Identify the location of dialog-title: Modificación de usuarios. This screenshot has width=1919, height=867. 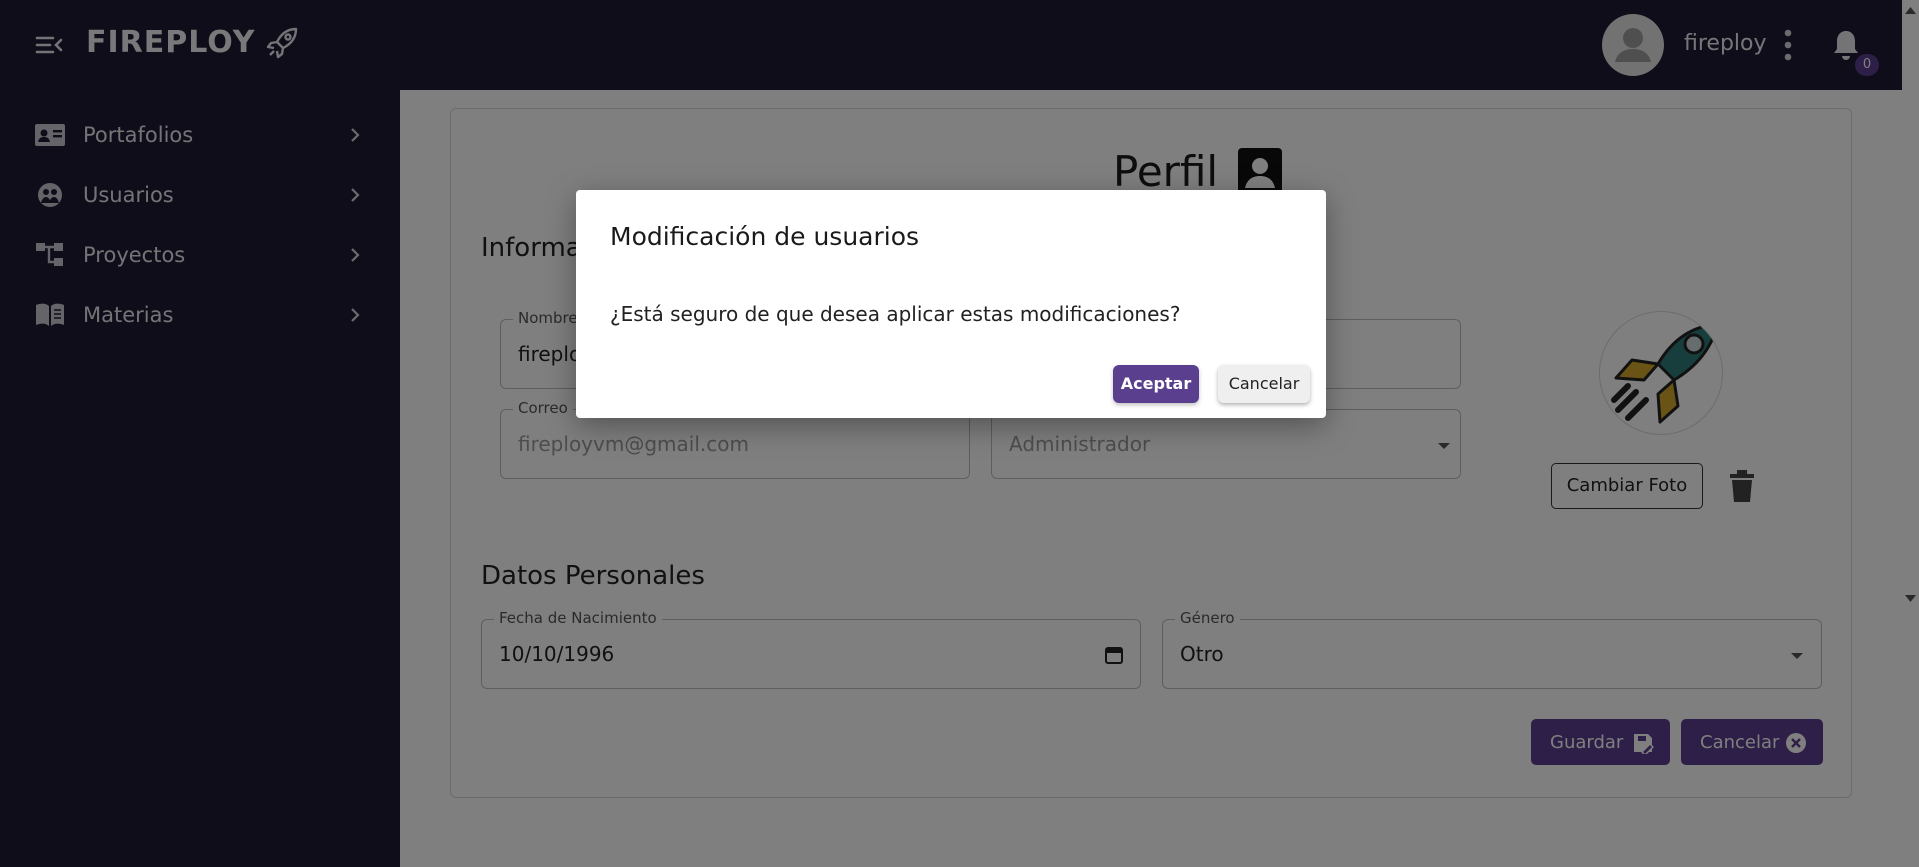
(765, 236).